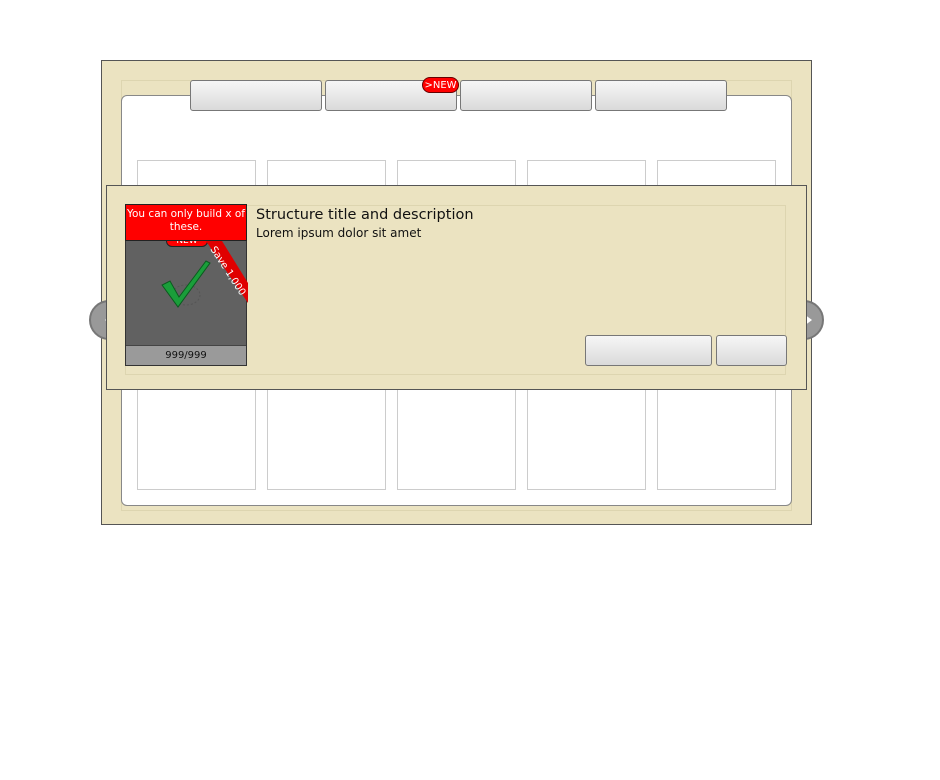  Describe the element at coordinates (339, 233) in the screenshot. I see `structure-description: Lorem ipsum dolor sit amet` at that location.